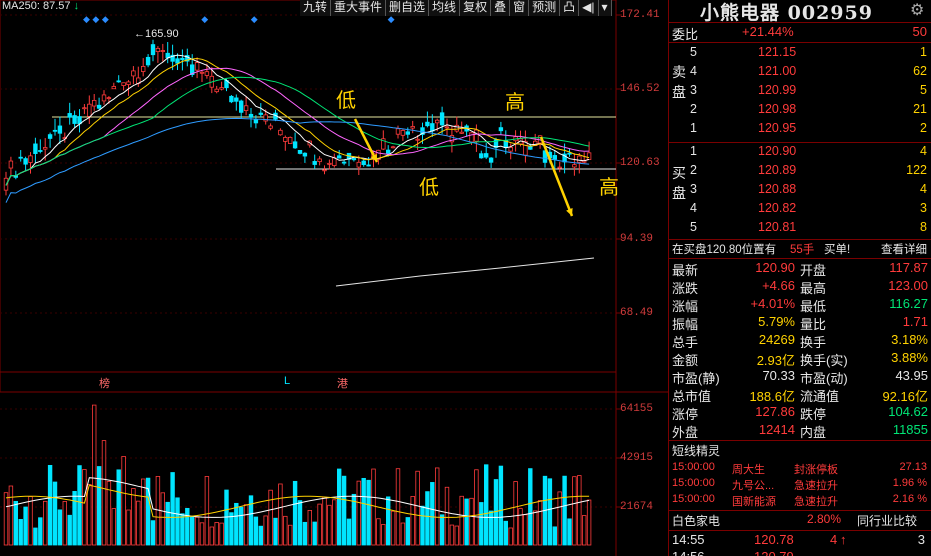 The height and width of the screenshot is (556, 931). What do you see at coordinates (693, 499) in the screenshot?
I see `news-time: 15:00:00` at bounding box center [693, 499].